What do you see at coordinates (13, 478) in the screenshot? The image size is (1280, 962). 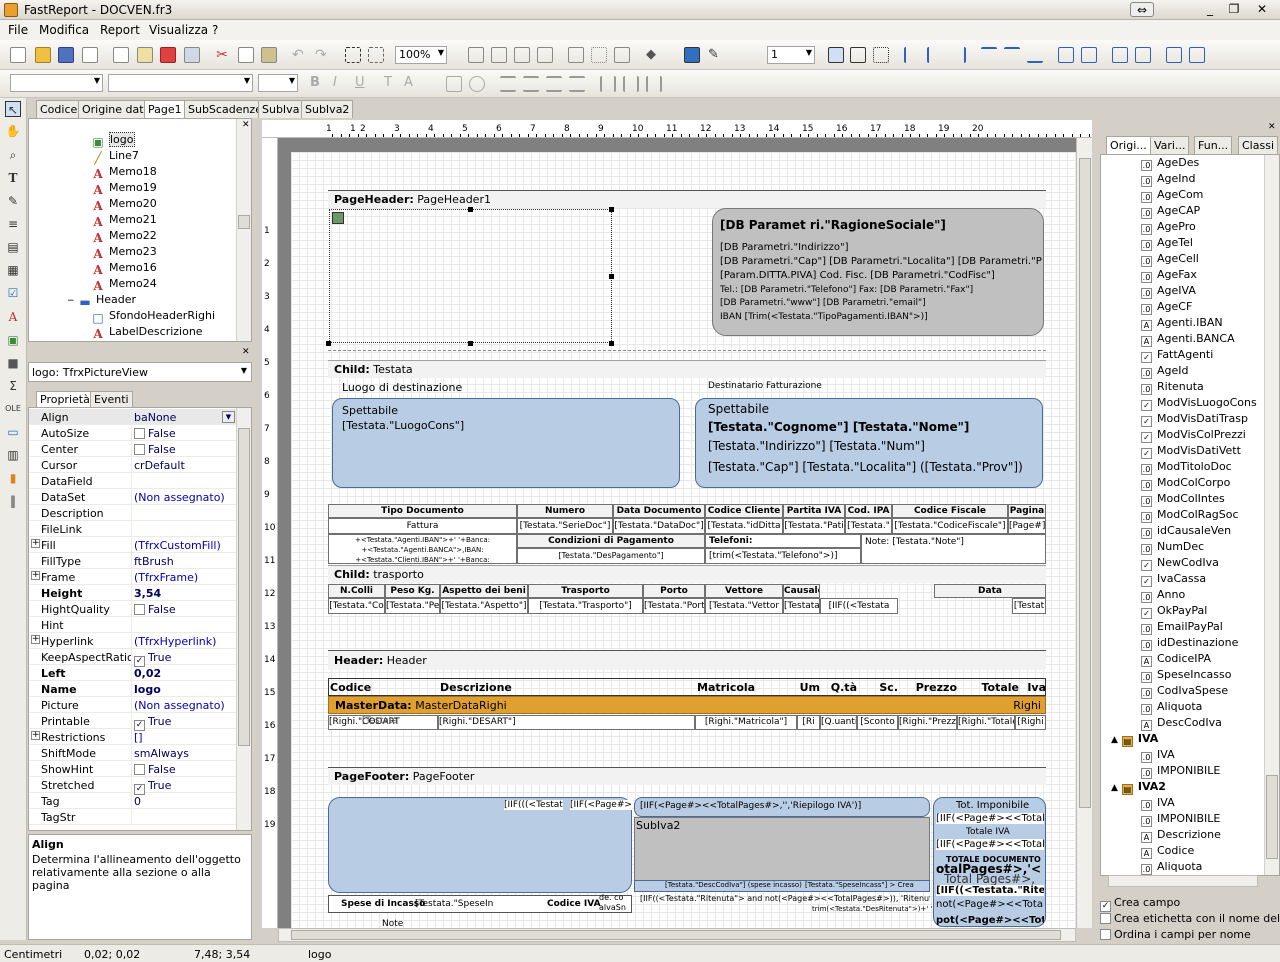 I see `chart-tool-icon: ▮` at bounding box center [13, 478].